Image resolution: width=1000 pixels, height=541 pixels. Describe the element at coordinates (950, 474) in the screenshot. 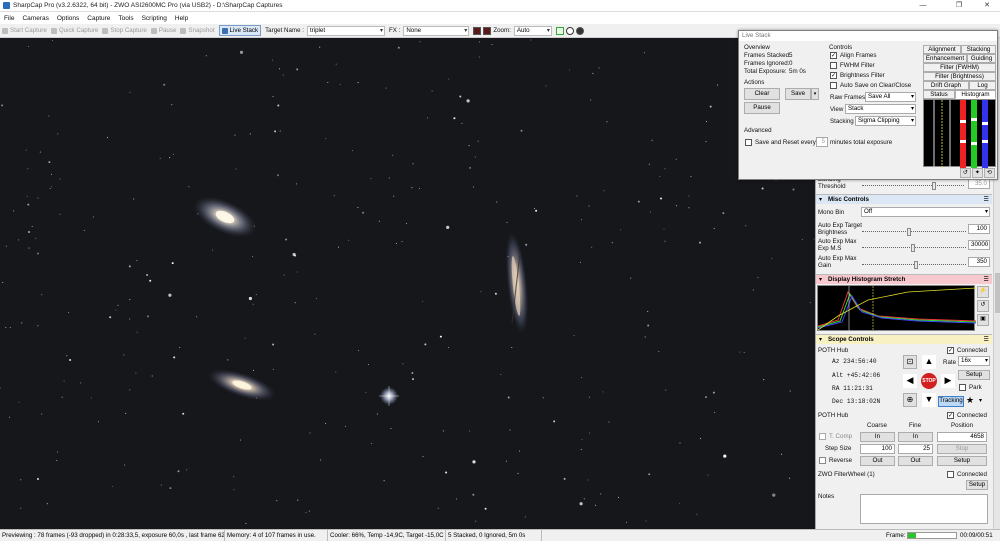

I see `filterwheel-connected-checkbox` at that location.